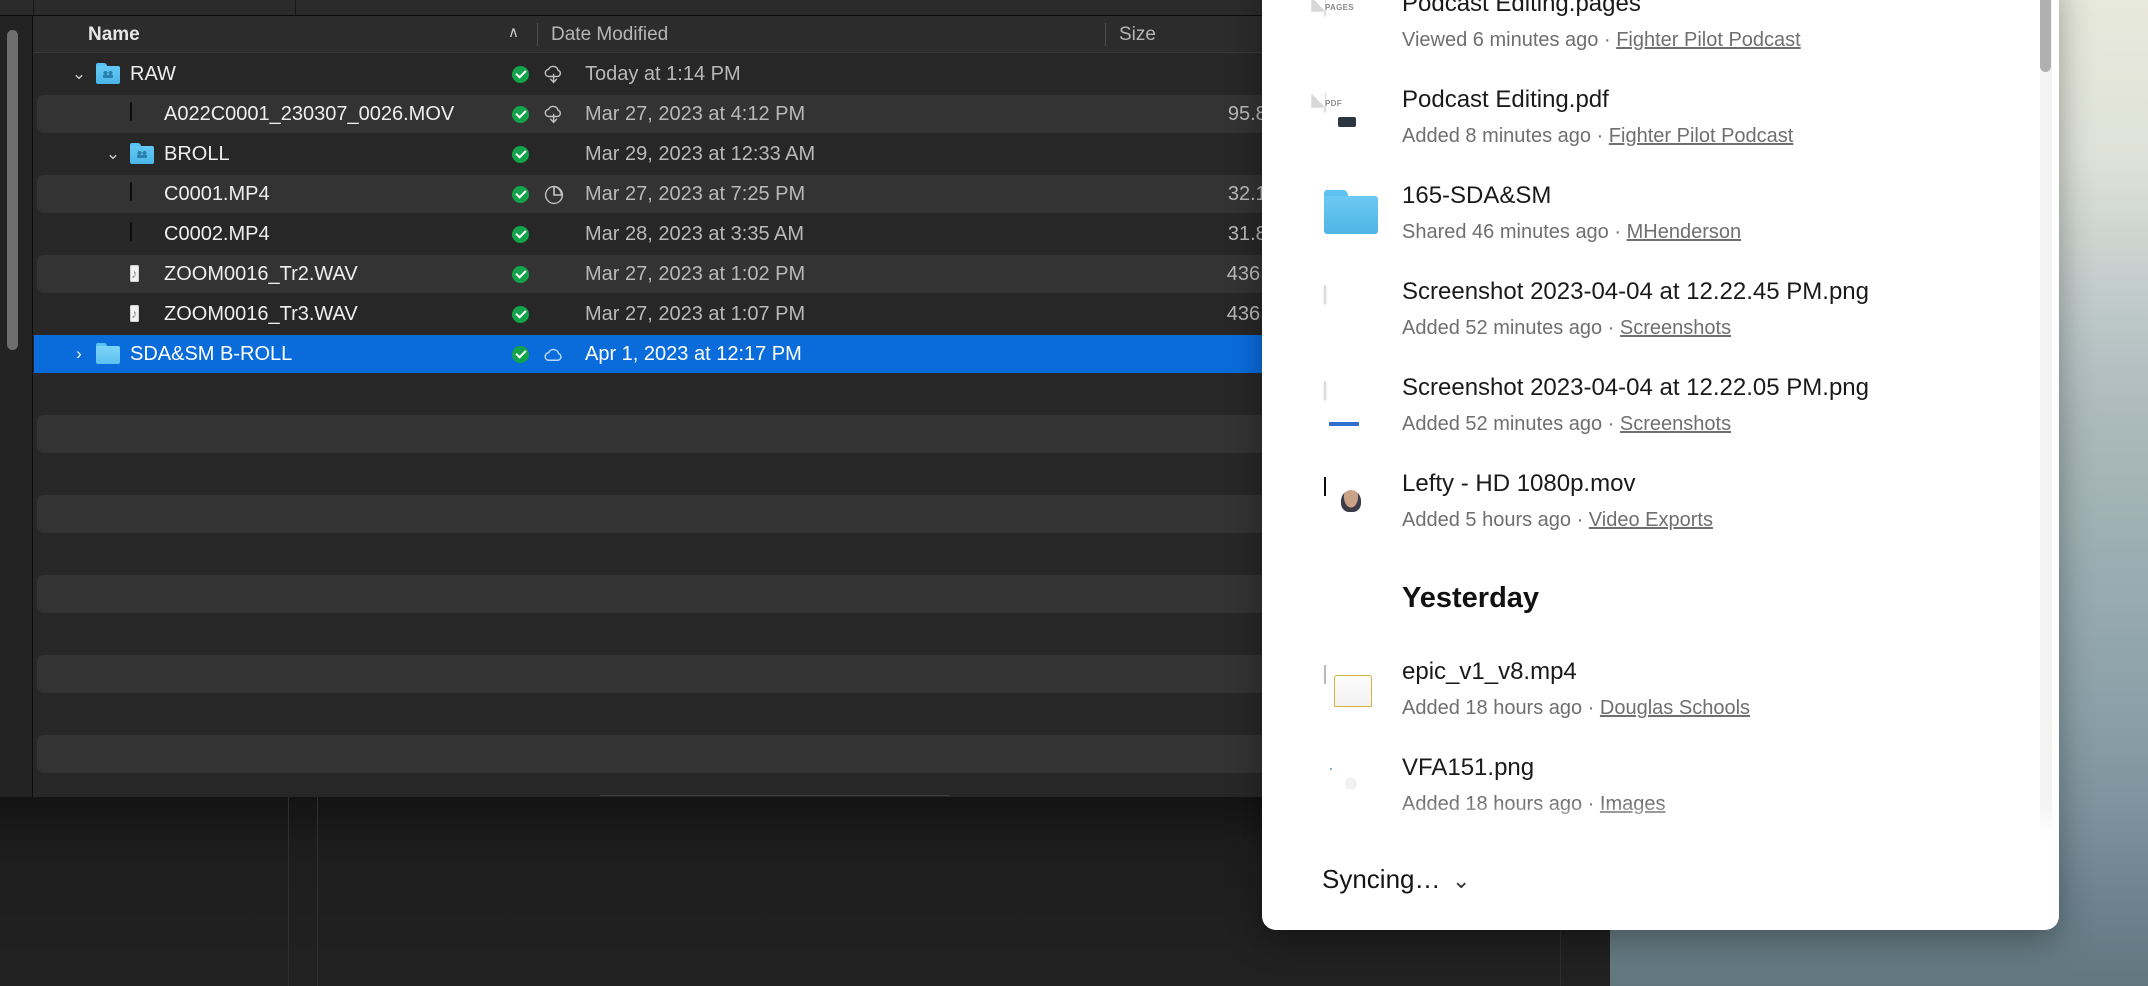 The height and width of the screenshot is (986, 2148). Describe the element at coordinates (211, 354) in the screenshot. I see `file-name: SDA&SM B-ROLL` at that location.